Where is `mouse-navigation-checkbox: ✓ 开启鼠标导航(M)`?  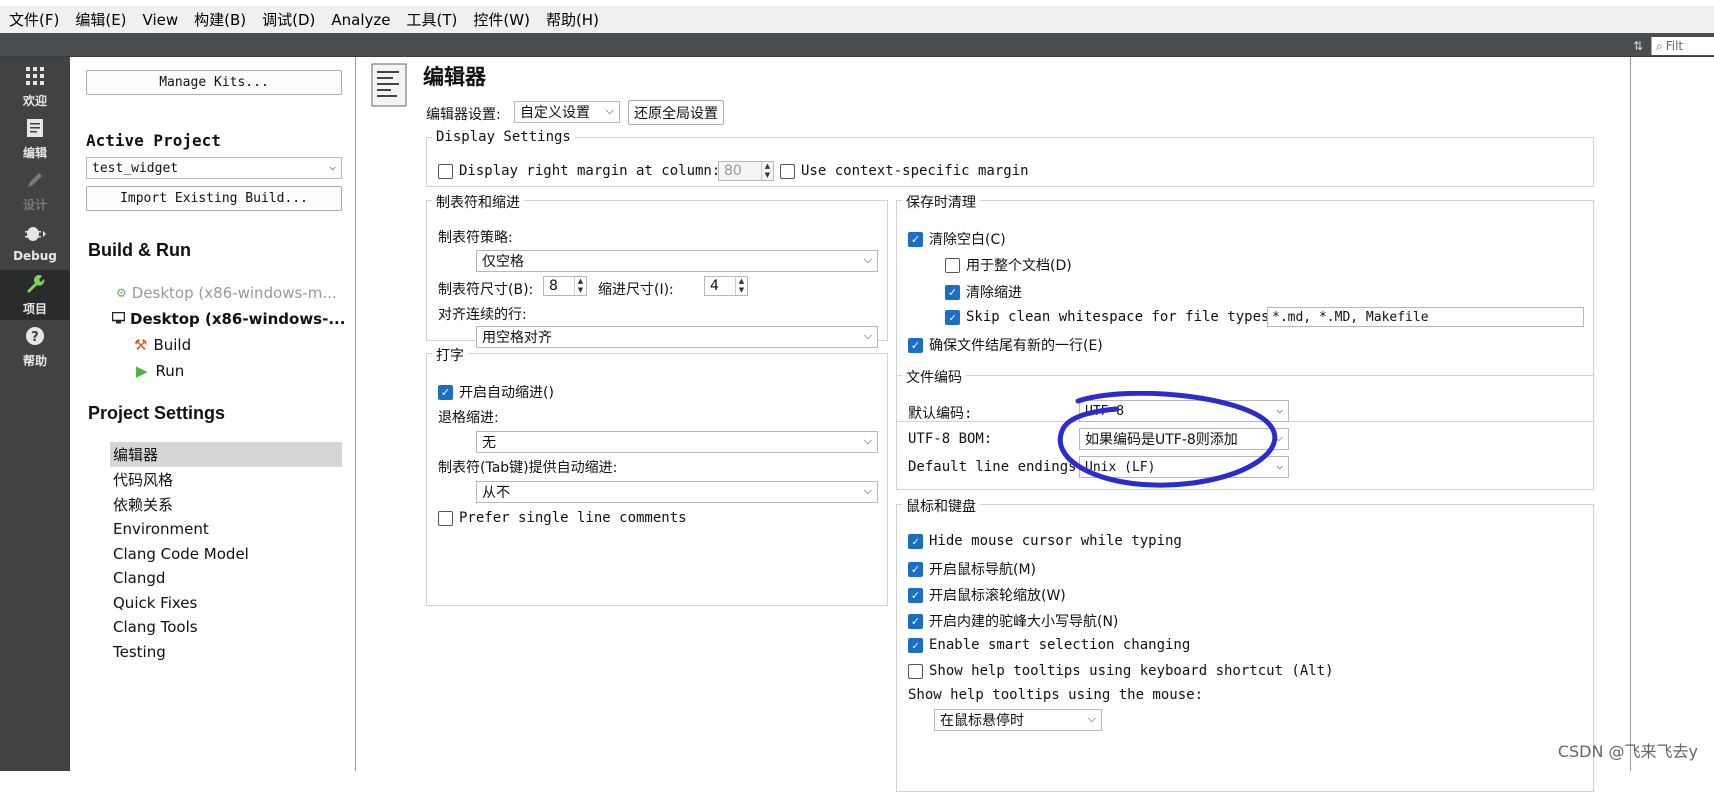
mouse-navigation-checkbox: ✓ 开启鼠标导航(M) is located at coordinates (972, 569).